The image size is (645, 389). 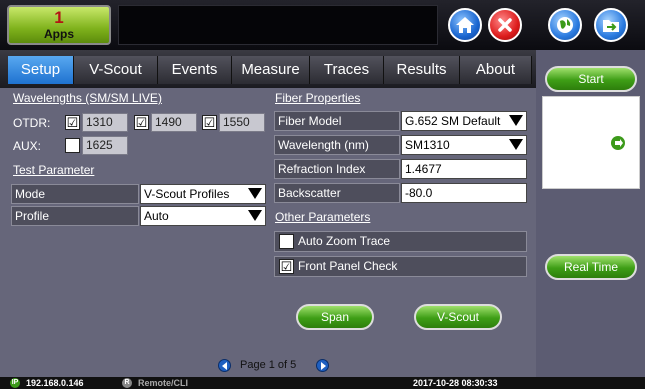 What do you see at coordinates (105, 145) in the screenshot?
I see `aux-1625-value: 1625` at bounding box center [105, 145].